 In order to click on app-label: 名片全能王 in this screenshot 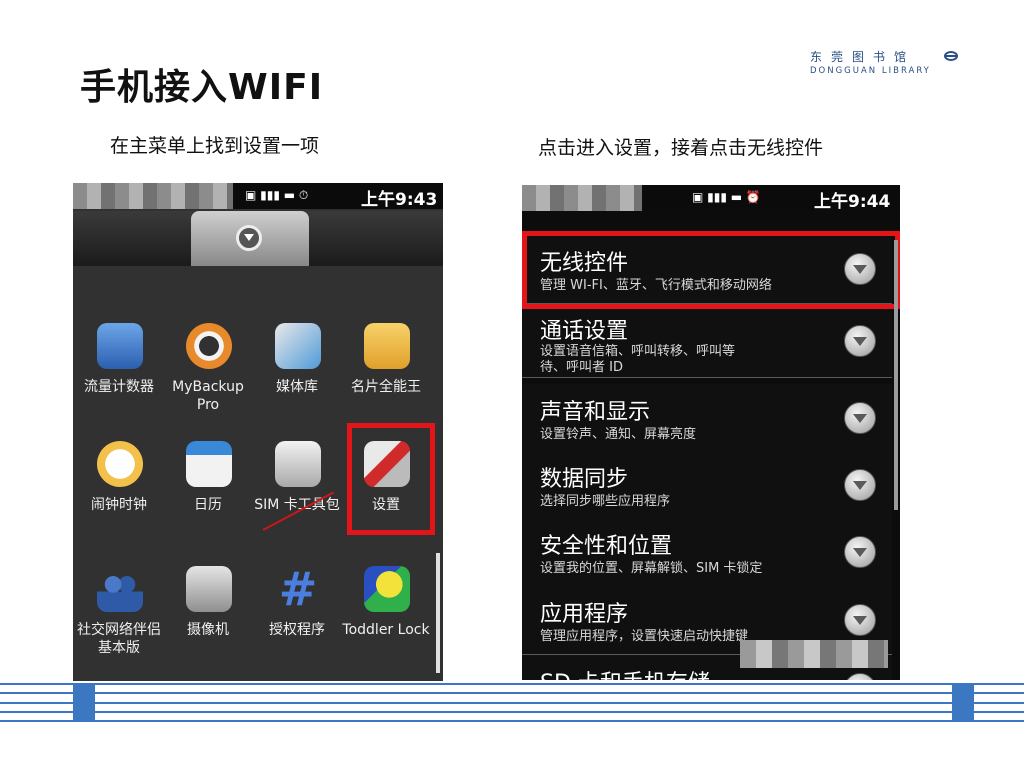, I will do `click(386, 387)`.